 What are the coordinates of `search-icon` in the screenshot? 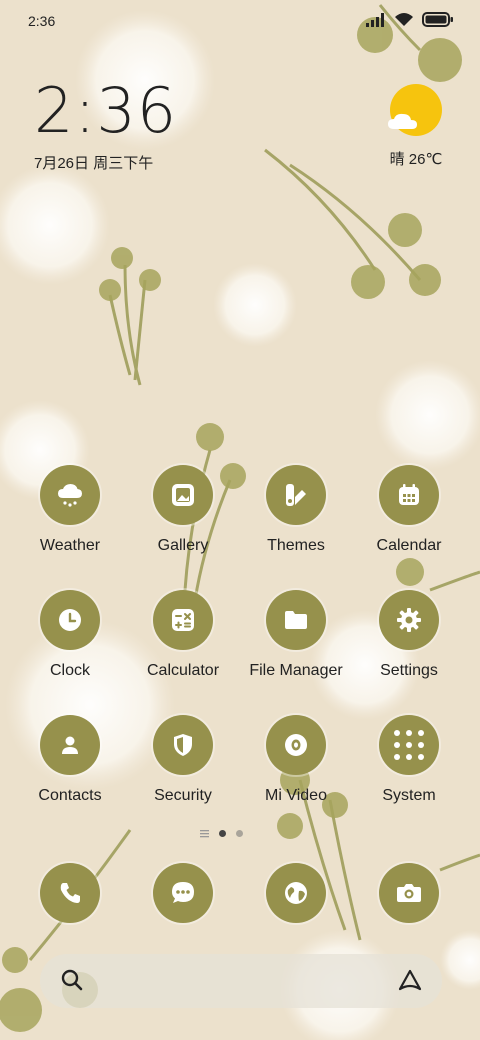 It's located at (72, 982).